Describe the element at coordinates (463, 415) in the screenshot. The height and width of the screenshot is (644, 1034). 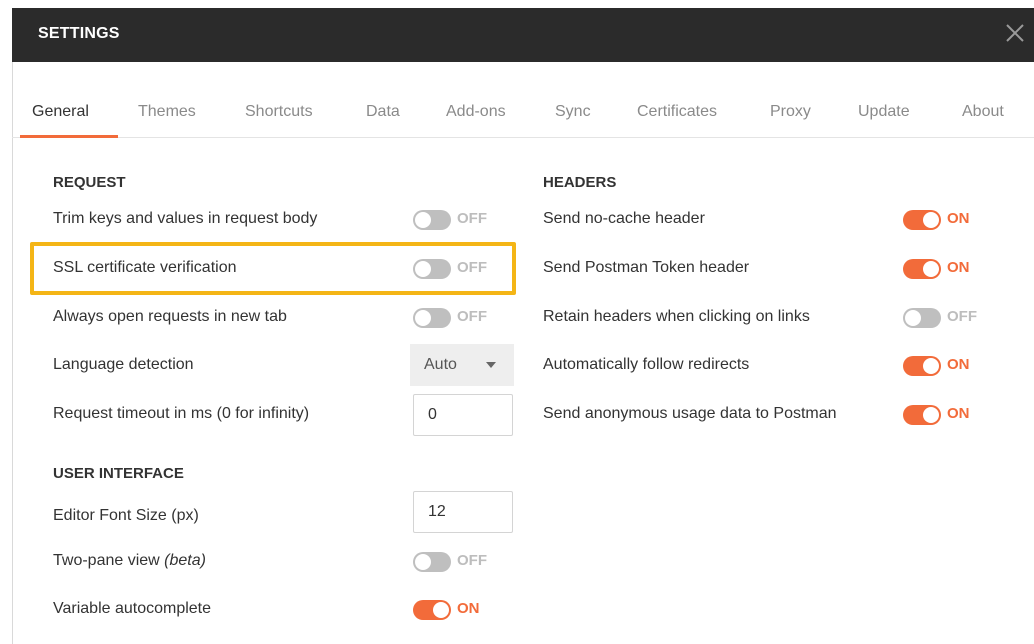
I see `timeout-input` at that location.